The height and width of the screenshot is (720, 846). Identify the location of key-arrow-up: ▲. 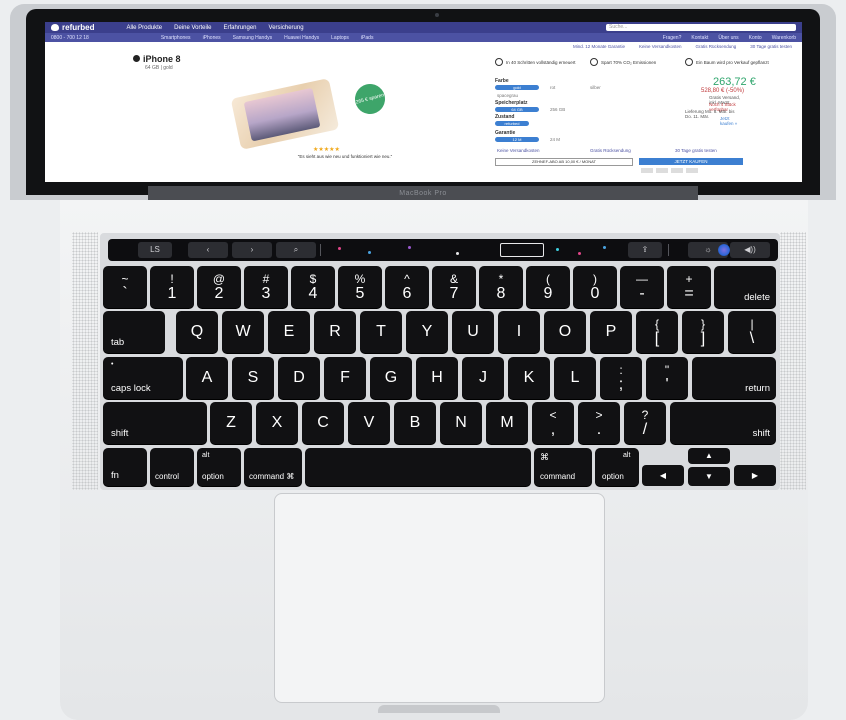
(709, 456).